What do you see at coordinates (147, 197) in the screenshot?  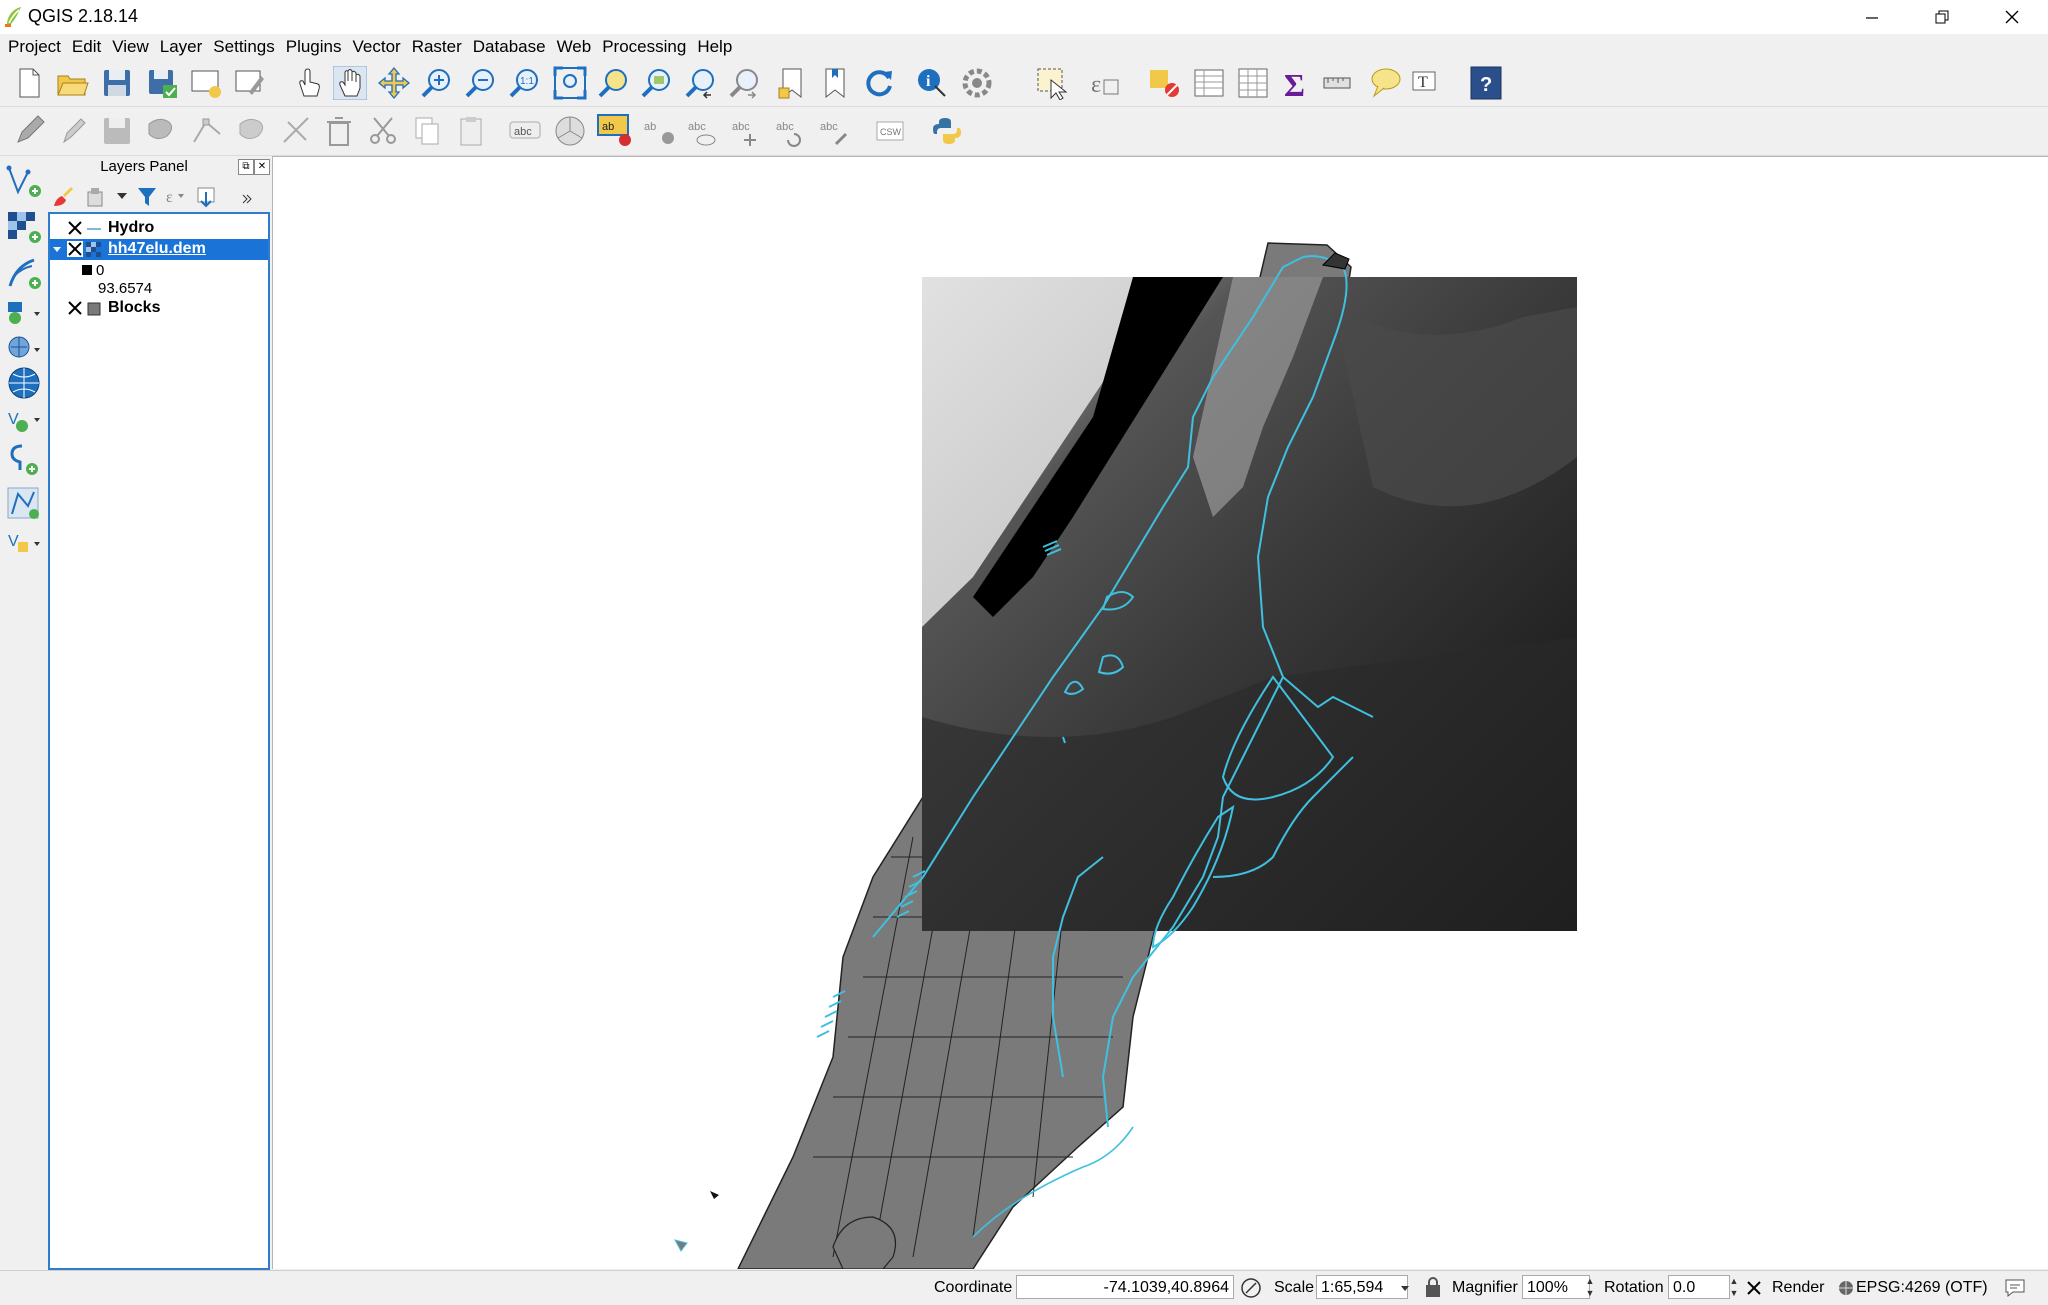 I see `filter-legend-icon` at bounding box center [147, 197].